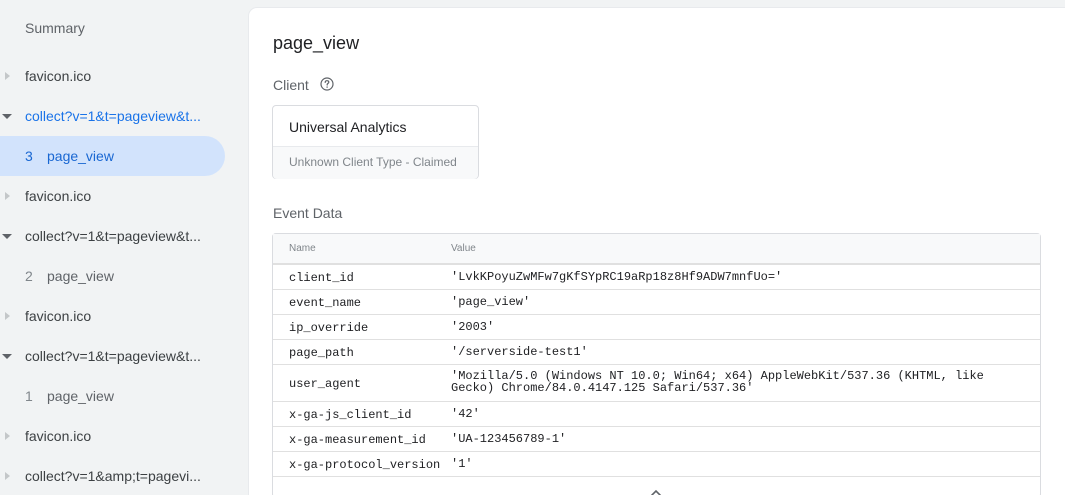  Describe the element at coordinates (656, 485) in the screenshot. I see `table-expand-row` at that location.